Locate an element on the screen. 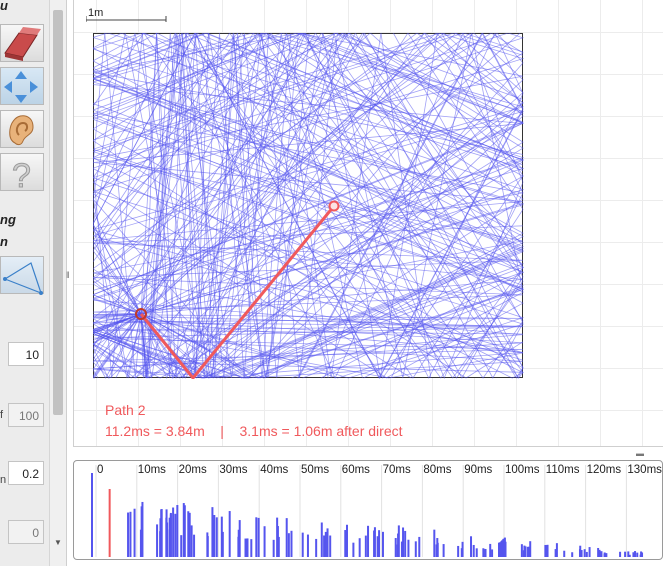  echogram-tick-label: 60ms is located at coordinates (356, 470).